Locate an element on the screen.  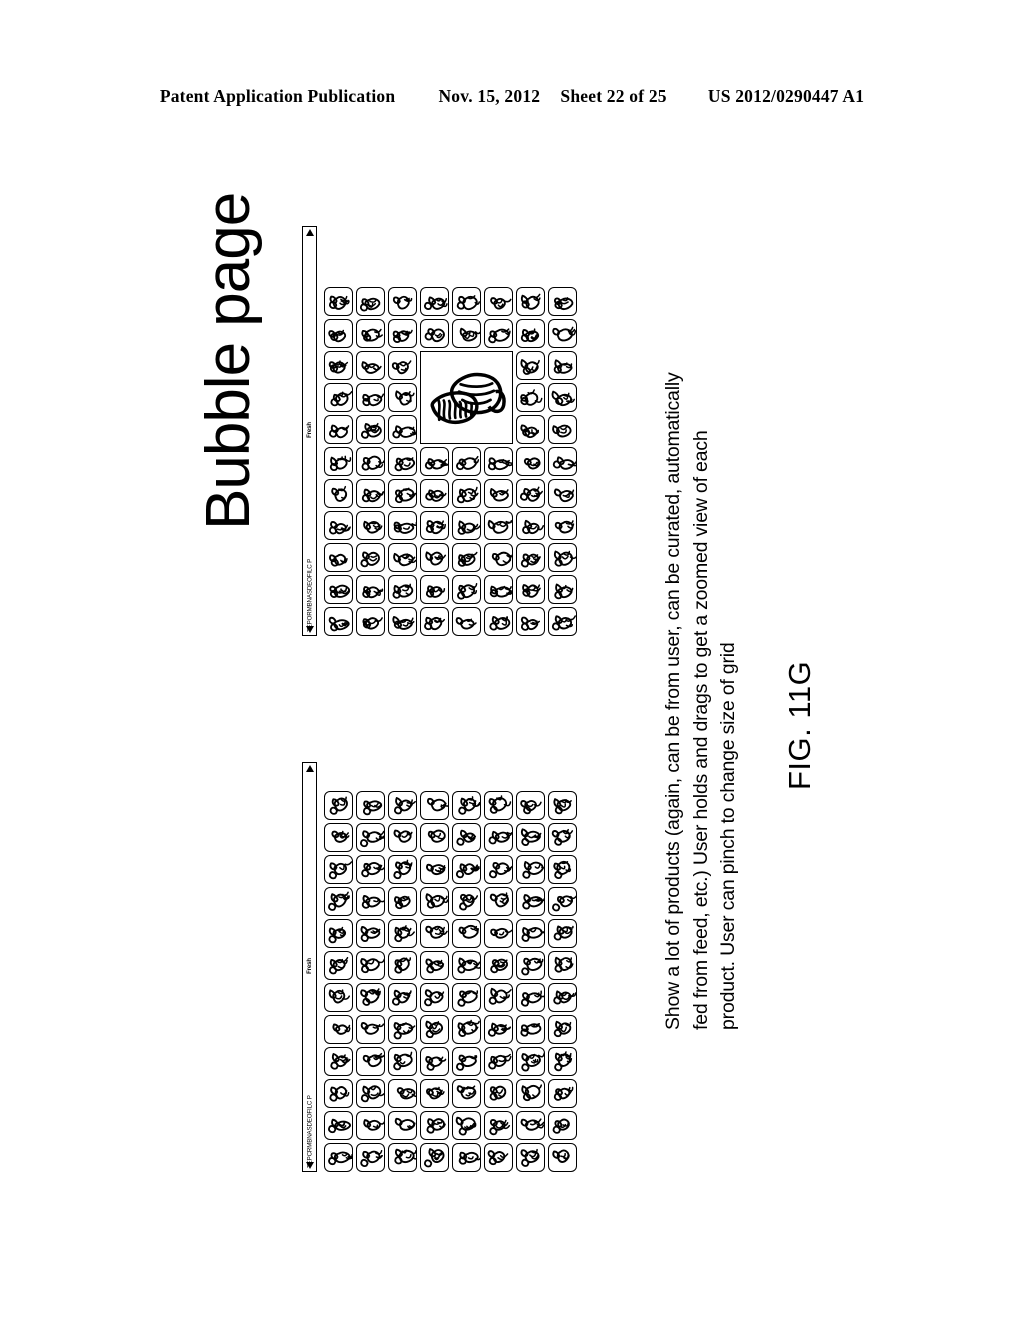
product-grid-left is located at coordinates (450, 967).